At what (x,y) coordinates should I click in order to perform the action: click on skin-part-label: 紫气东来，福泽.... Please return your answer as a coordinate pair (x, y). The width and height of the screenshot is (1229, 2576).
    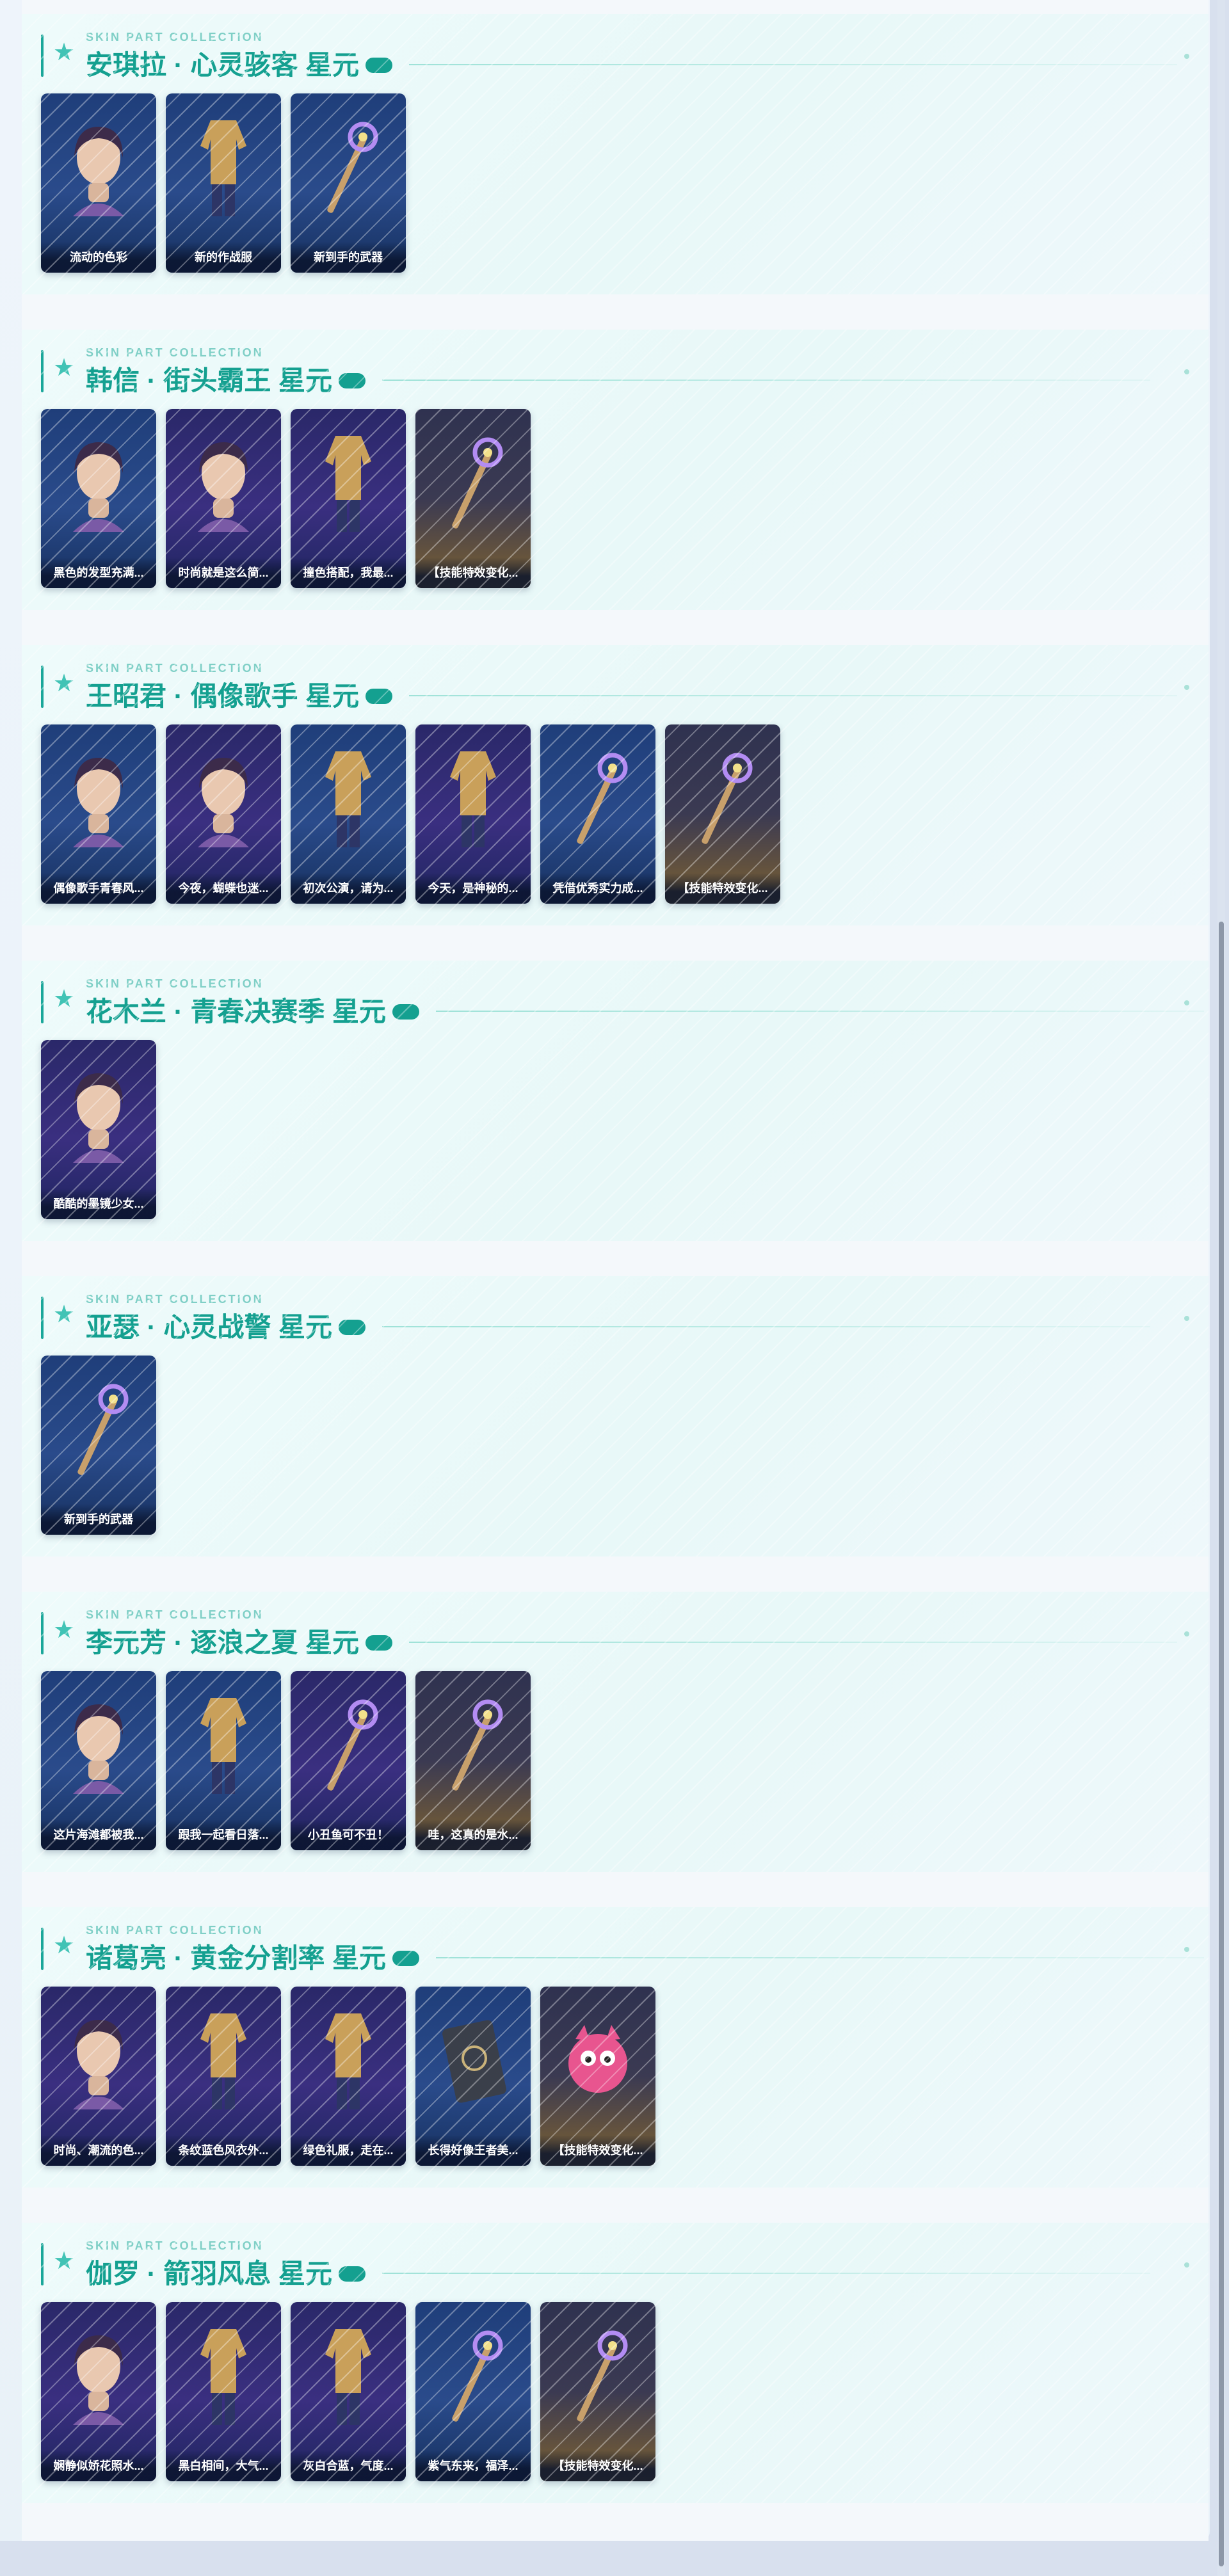
    Looking at the image, I should click on (473, 2466).